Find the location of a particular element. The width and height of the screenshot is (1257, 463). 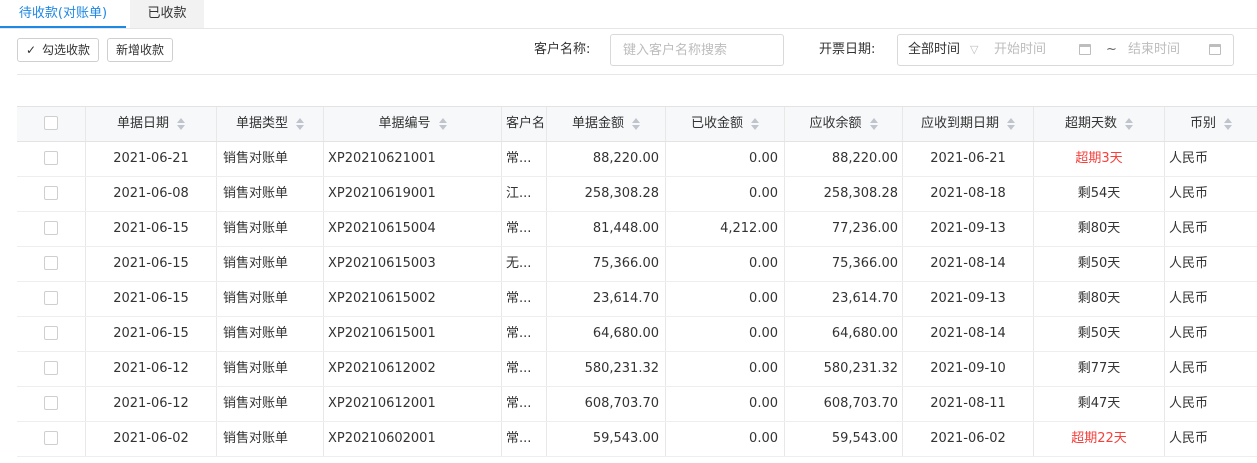

new-collect-button: 新增收款 is located at coordinates (140, 50).